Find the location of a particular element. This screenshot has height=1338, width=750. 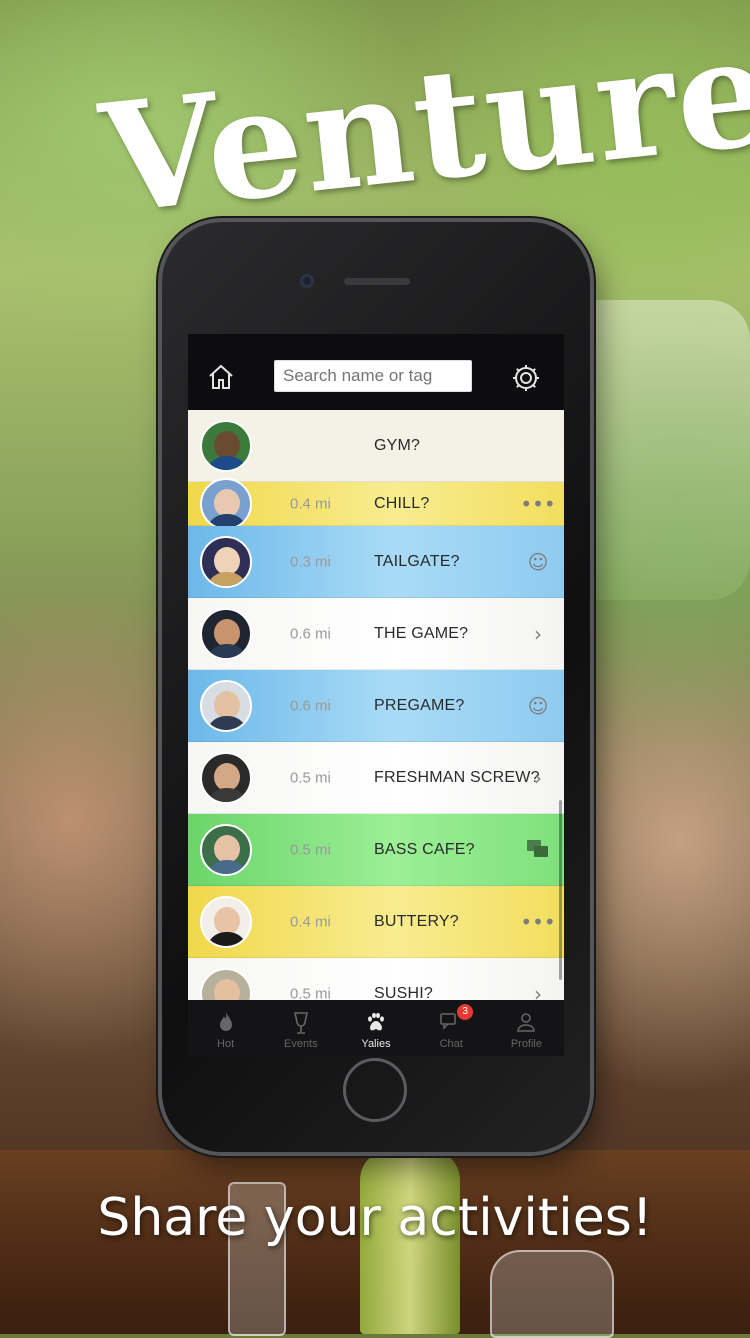

tab-label: Events is located at coordinates (300, 1044).